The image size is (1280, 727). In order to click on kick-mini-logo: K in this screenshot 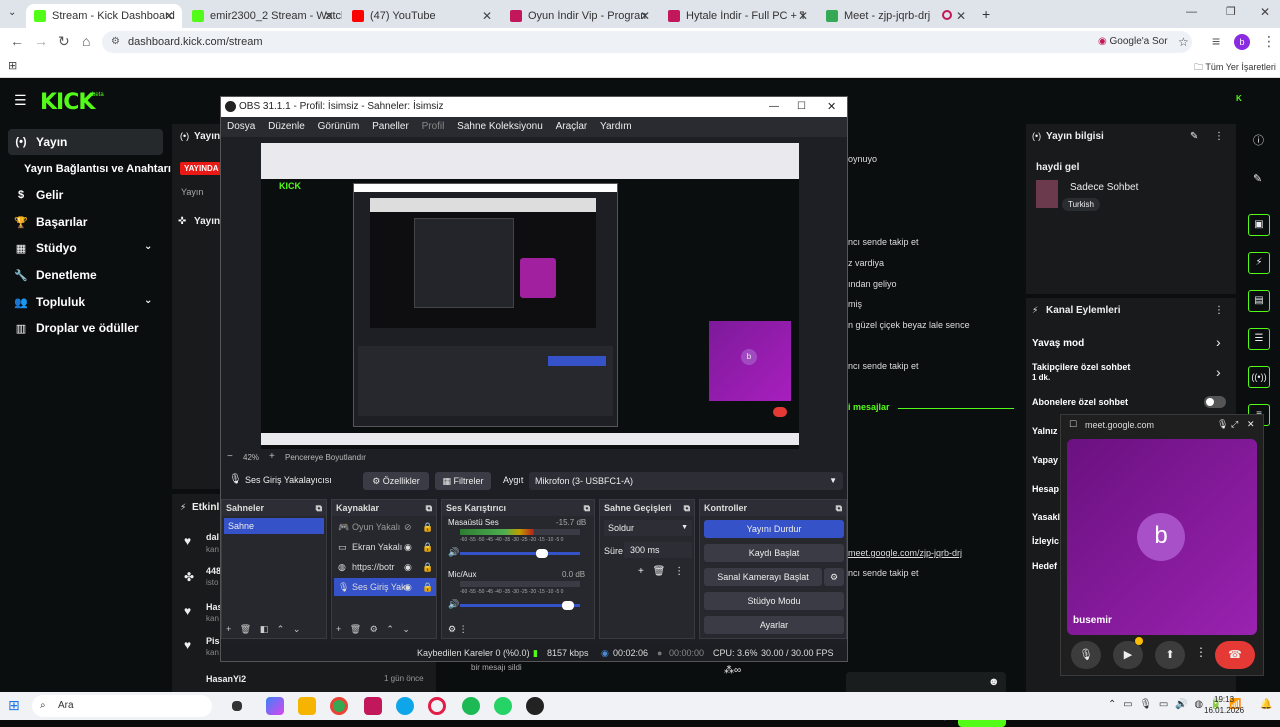, I will do `click(1239, 98)`.